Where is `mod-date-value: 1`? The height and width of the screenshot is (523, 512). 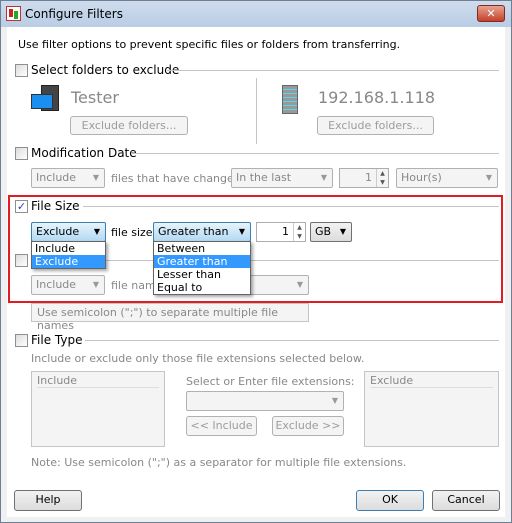 mod-date-value: 1 is located at coordinates (368, 177).